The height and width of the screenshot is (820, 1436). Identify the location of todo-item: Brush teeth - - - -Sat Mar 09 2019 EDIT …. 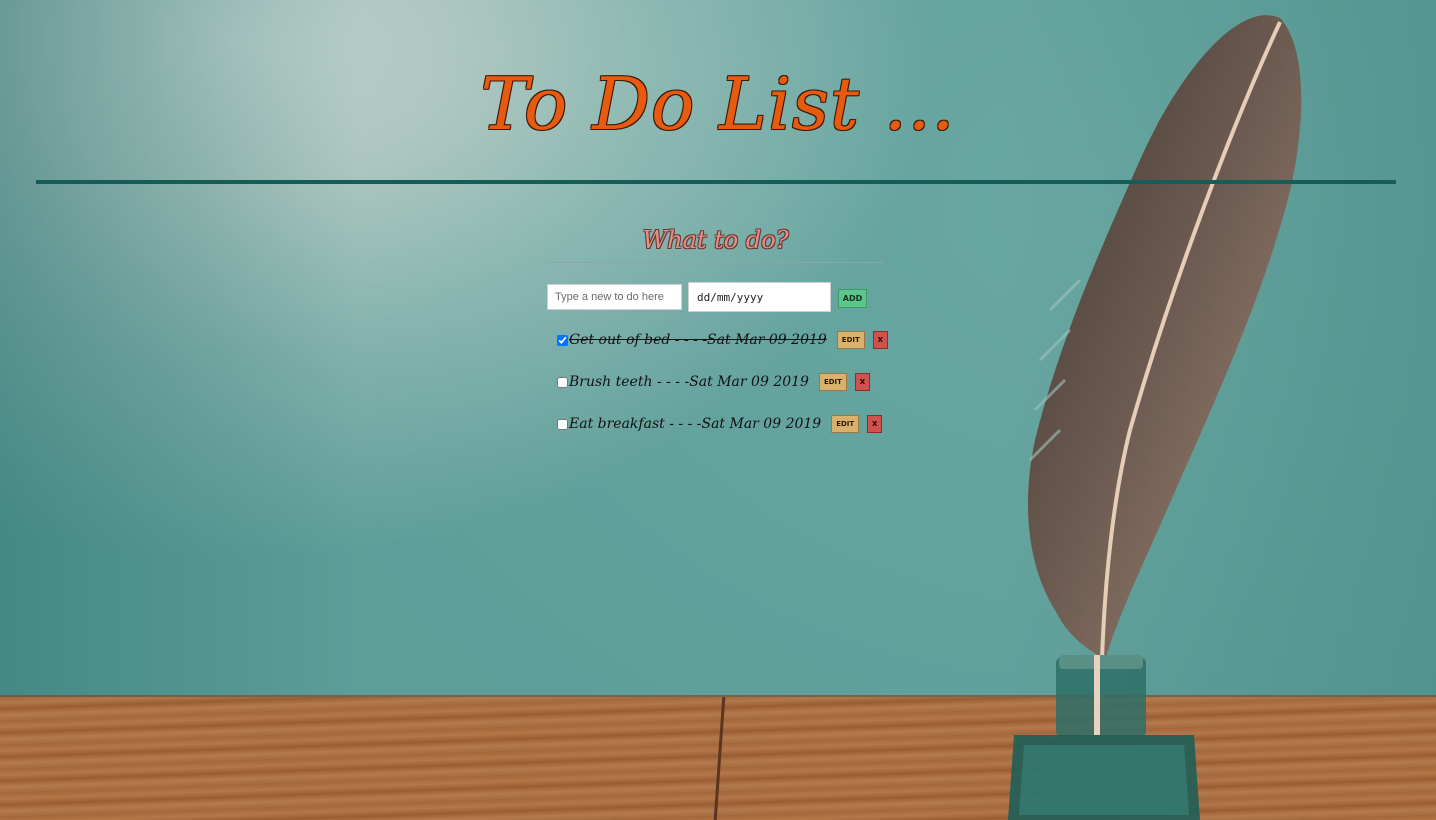
(713, 382).